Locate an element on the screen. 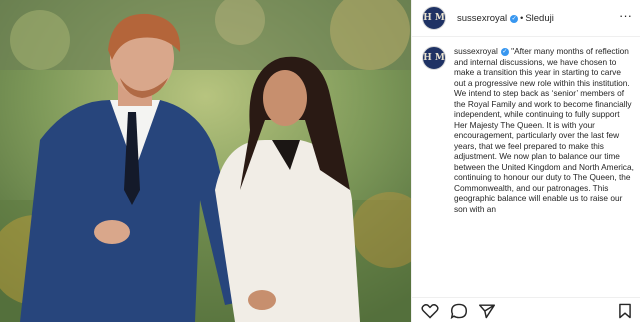  username-link: sussexroyal ✓ is located at coordinates (488, 18).